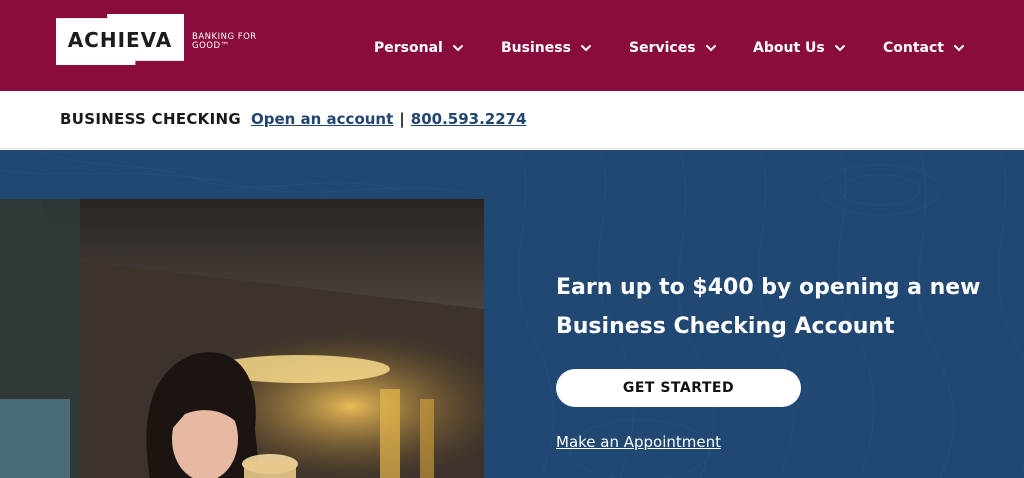 Image resolution: width=1024 pixels, height=478 pixels. I want to click on page-title: BUSINESS CHECKING, so click(150, 119).